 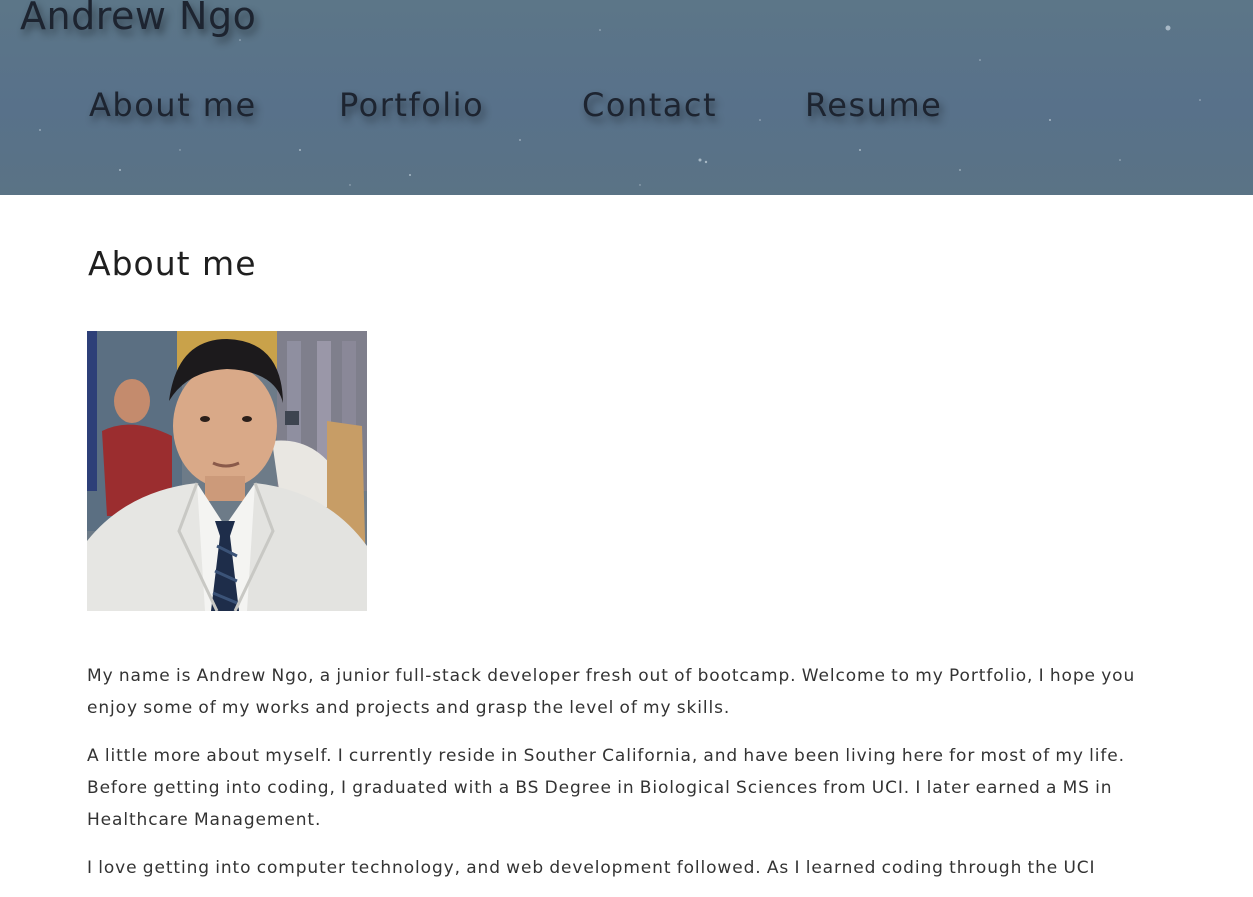 What do you see at coordinates (138, 19) in the screenshot?
I see `site-title: Andrew Ngo` at bounding box center [138, 19].